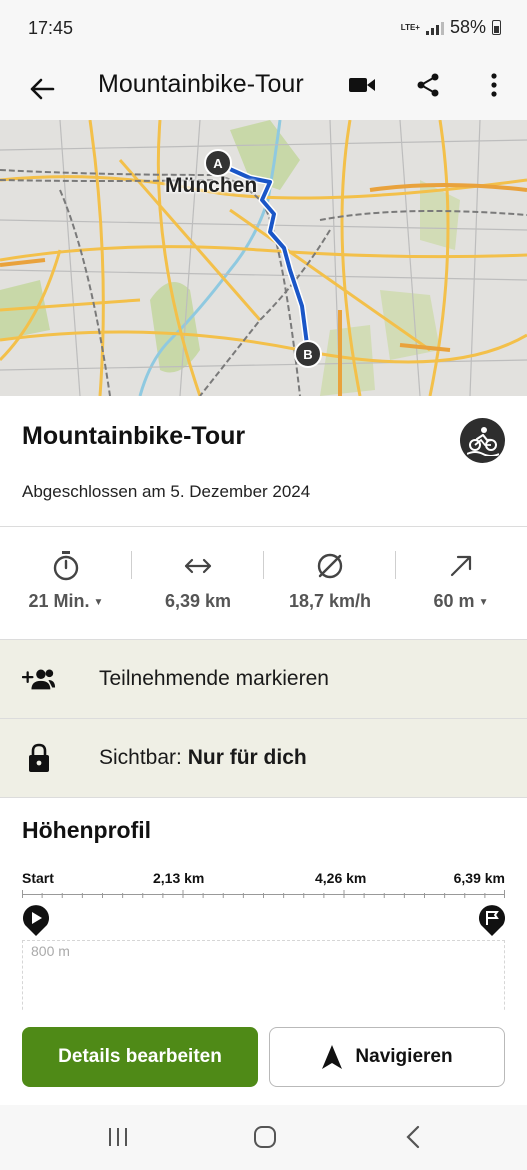 The width and height of the screenshot is (527, 1170). I want to click on tour-title: Mountainbike-Tour, so click(134, 436).